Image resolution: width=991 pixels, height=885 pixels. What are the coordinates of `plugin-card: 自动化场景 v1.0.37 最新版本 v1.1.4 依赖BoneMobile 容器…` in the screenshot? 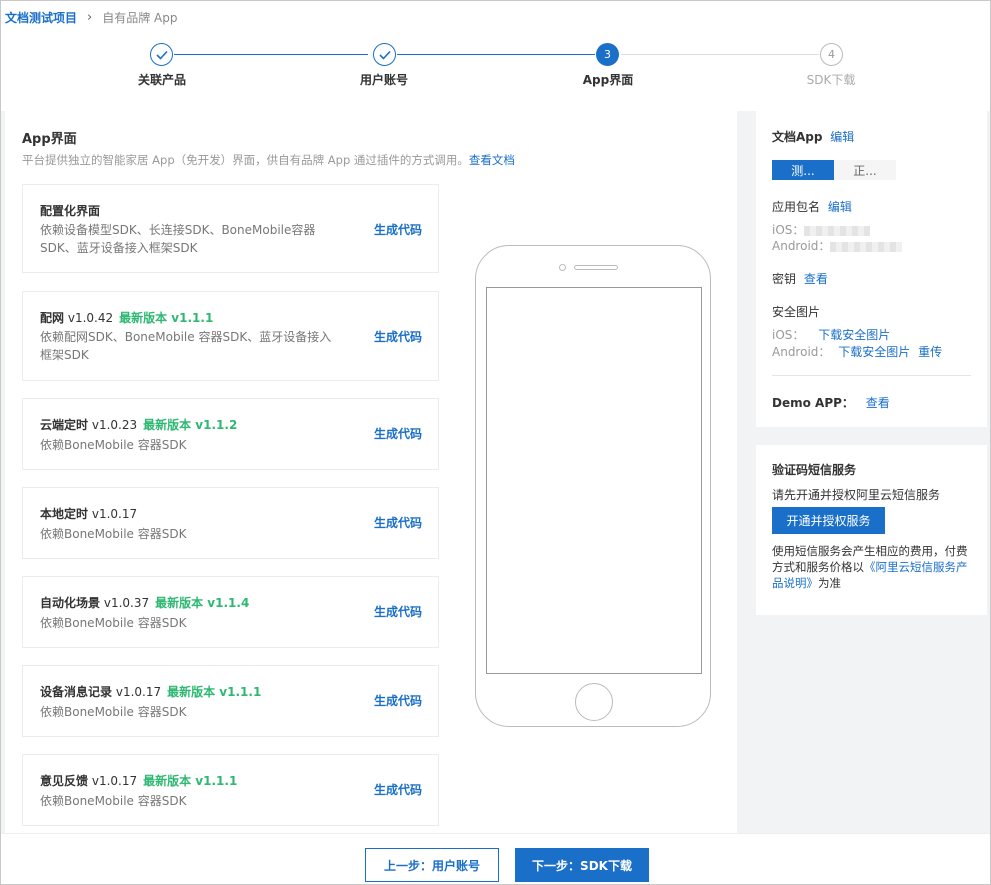 It's located at (230, 612).